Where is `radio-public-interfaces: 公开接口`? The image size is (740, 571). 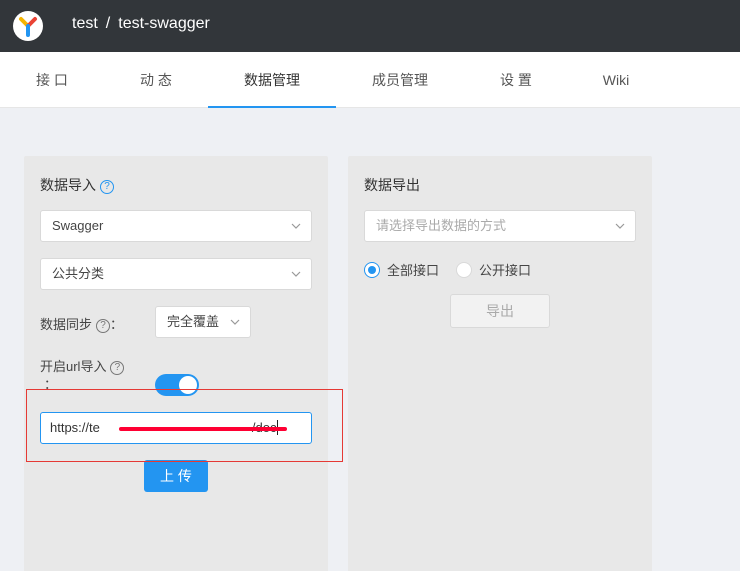
radio-public-interfaces: 公开接口 is located at coordinates (493, 269).